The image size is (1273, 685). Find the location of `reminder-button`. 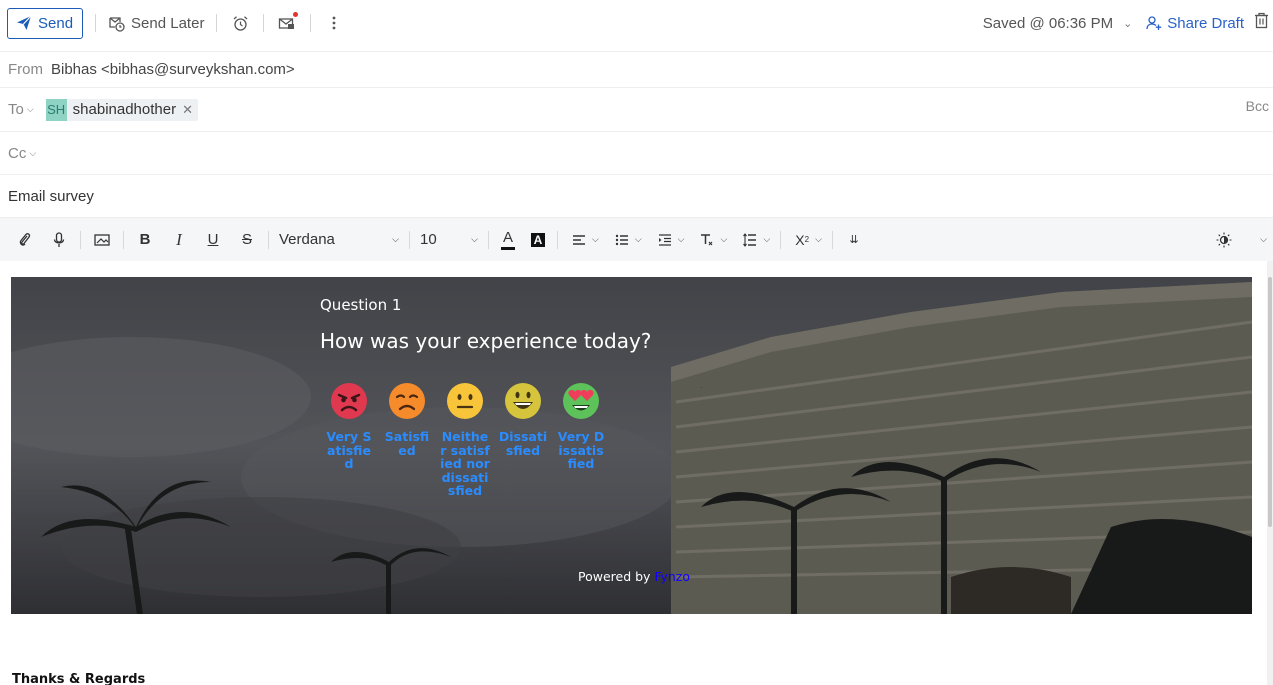

reminder-button is located at coordinates (240, 23).